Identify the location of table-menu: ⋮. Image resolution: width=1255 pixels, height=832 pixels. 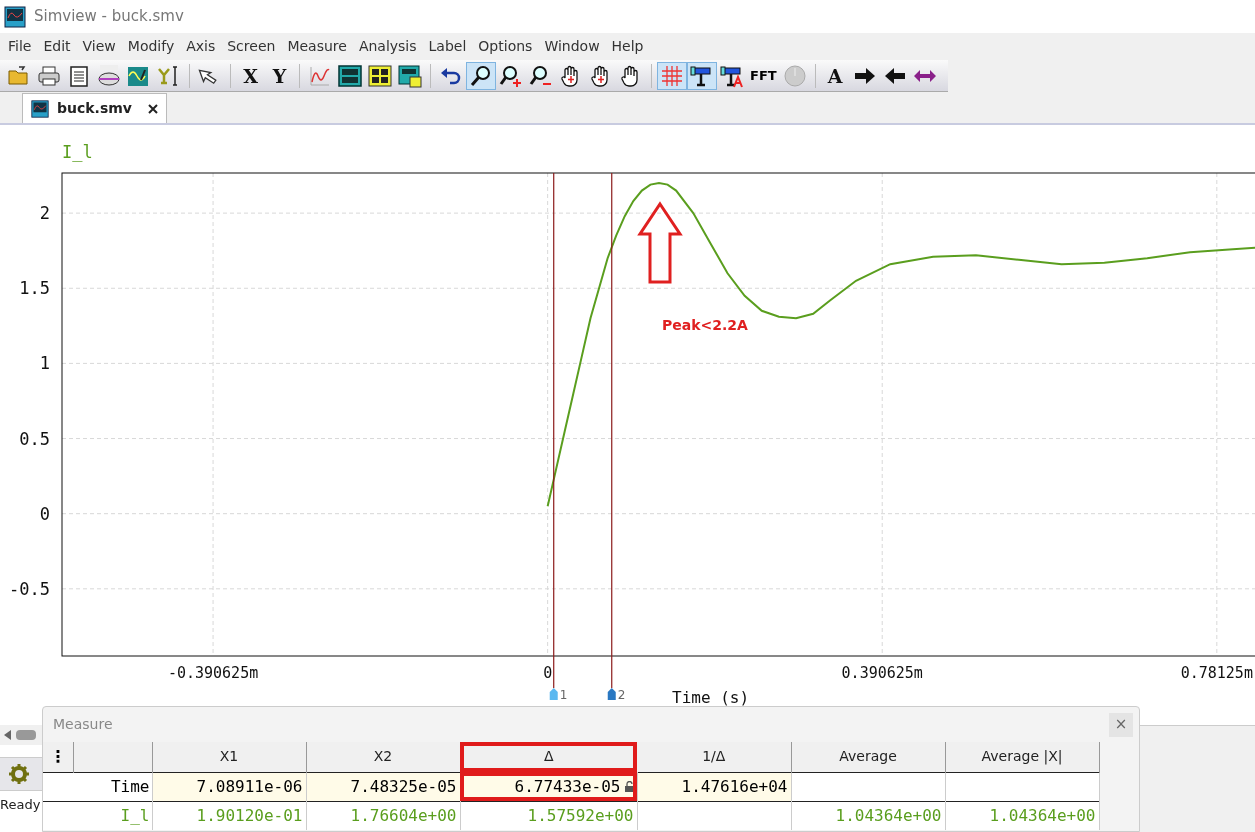
(58, 757).